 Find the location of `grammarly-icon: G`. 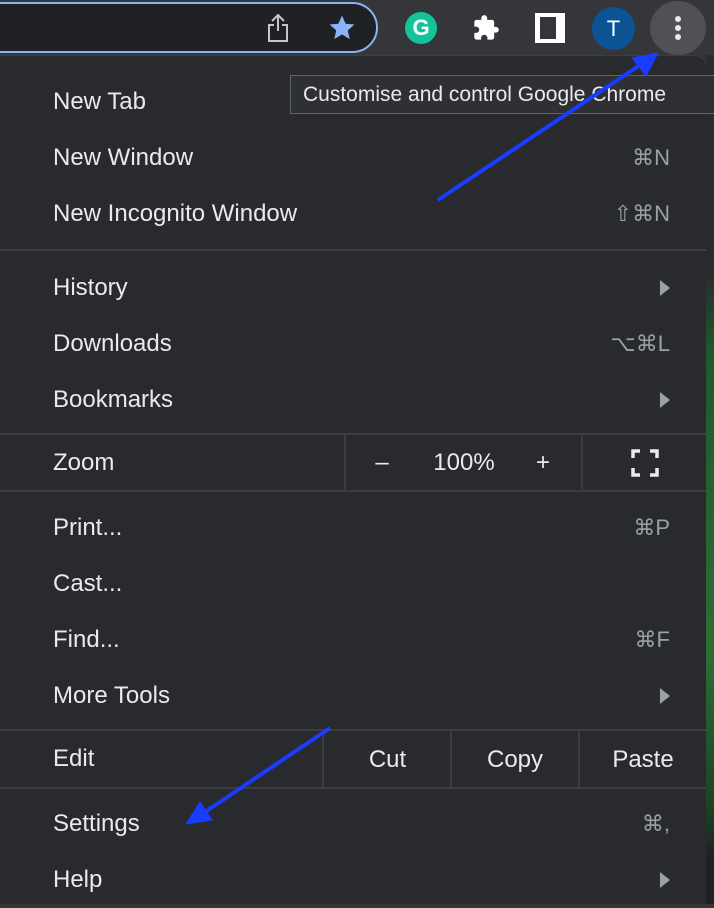

grammarly-icon: G is located at coordinates (421, 28).